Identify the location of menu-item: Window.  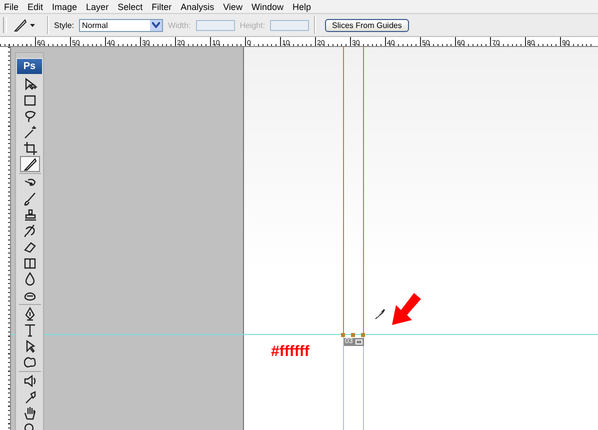
(267, 7).